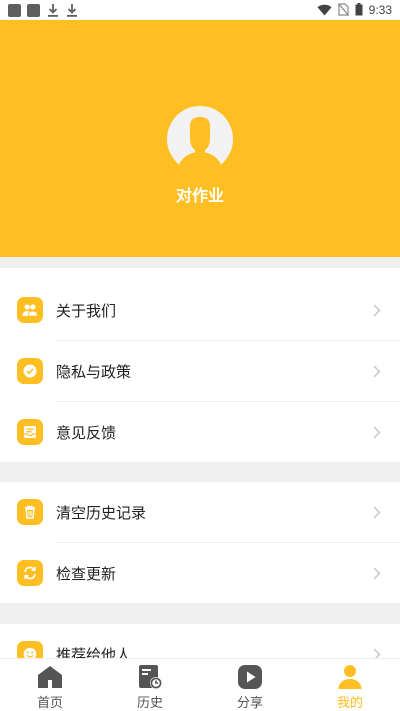  What do you see at coordinates (249, 703) in the screenshot?
I see `tab-label: 分享` at bounding box center [249, 703].